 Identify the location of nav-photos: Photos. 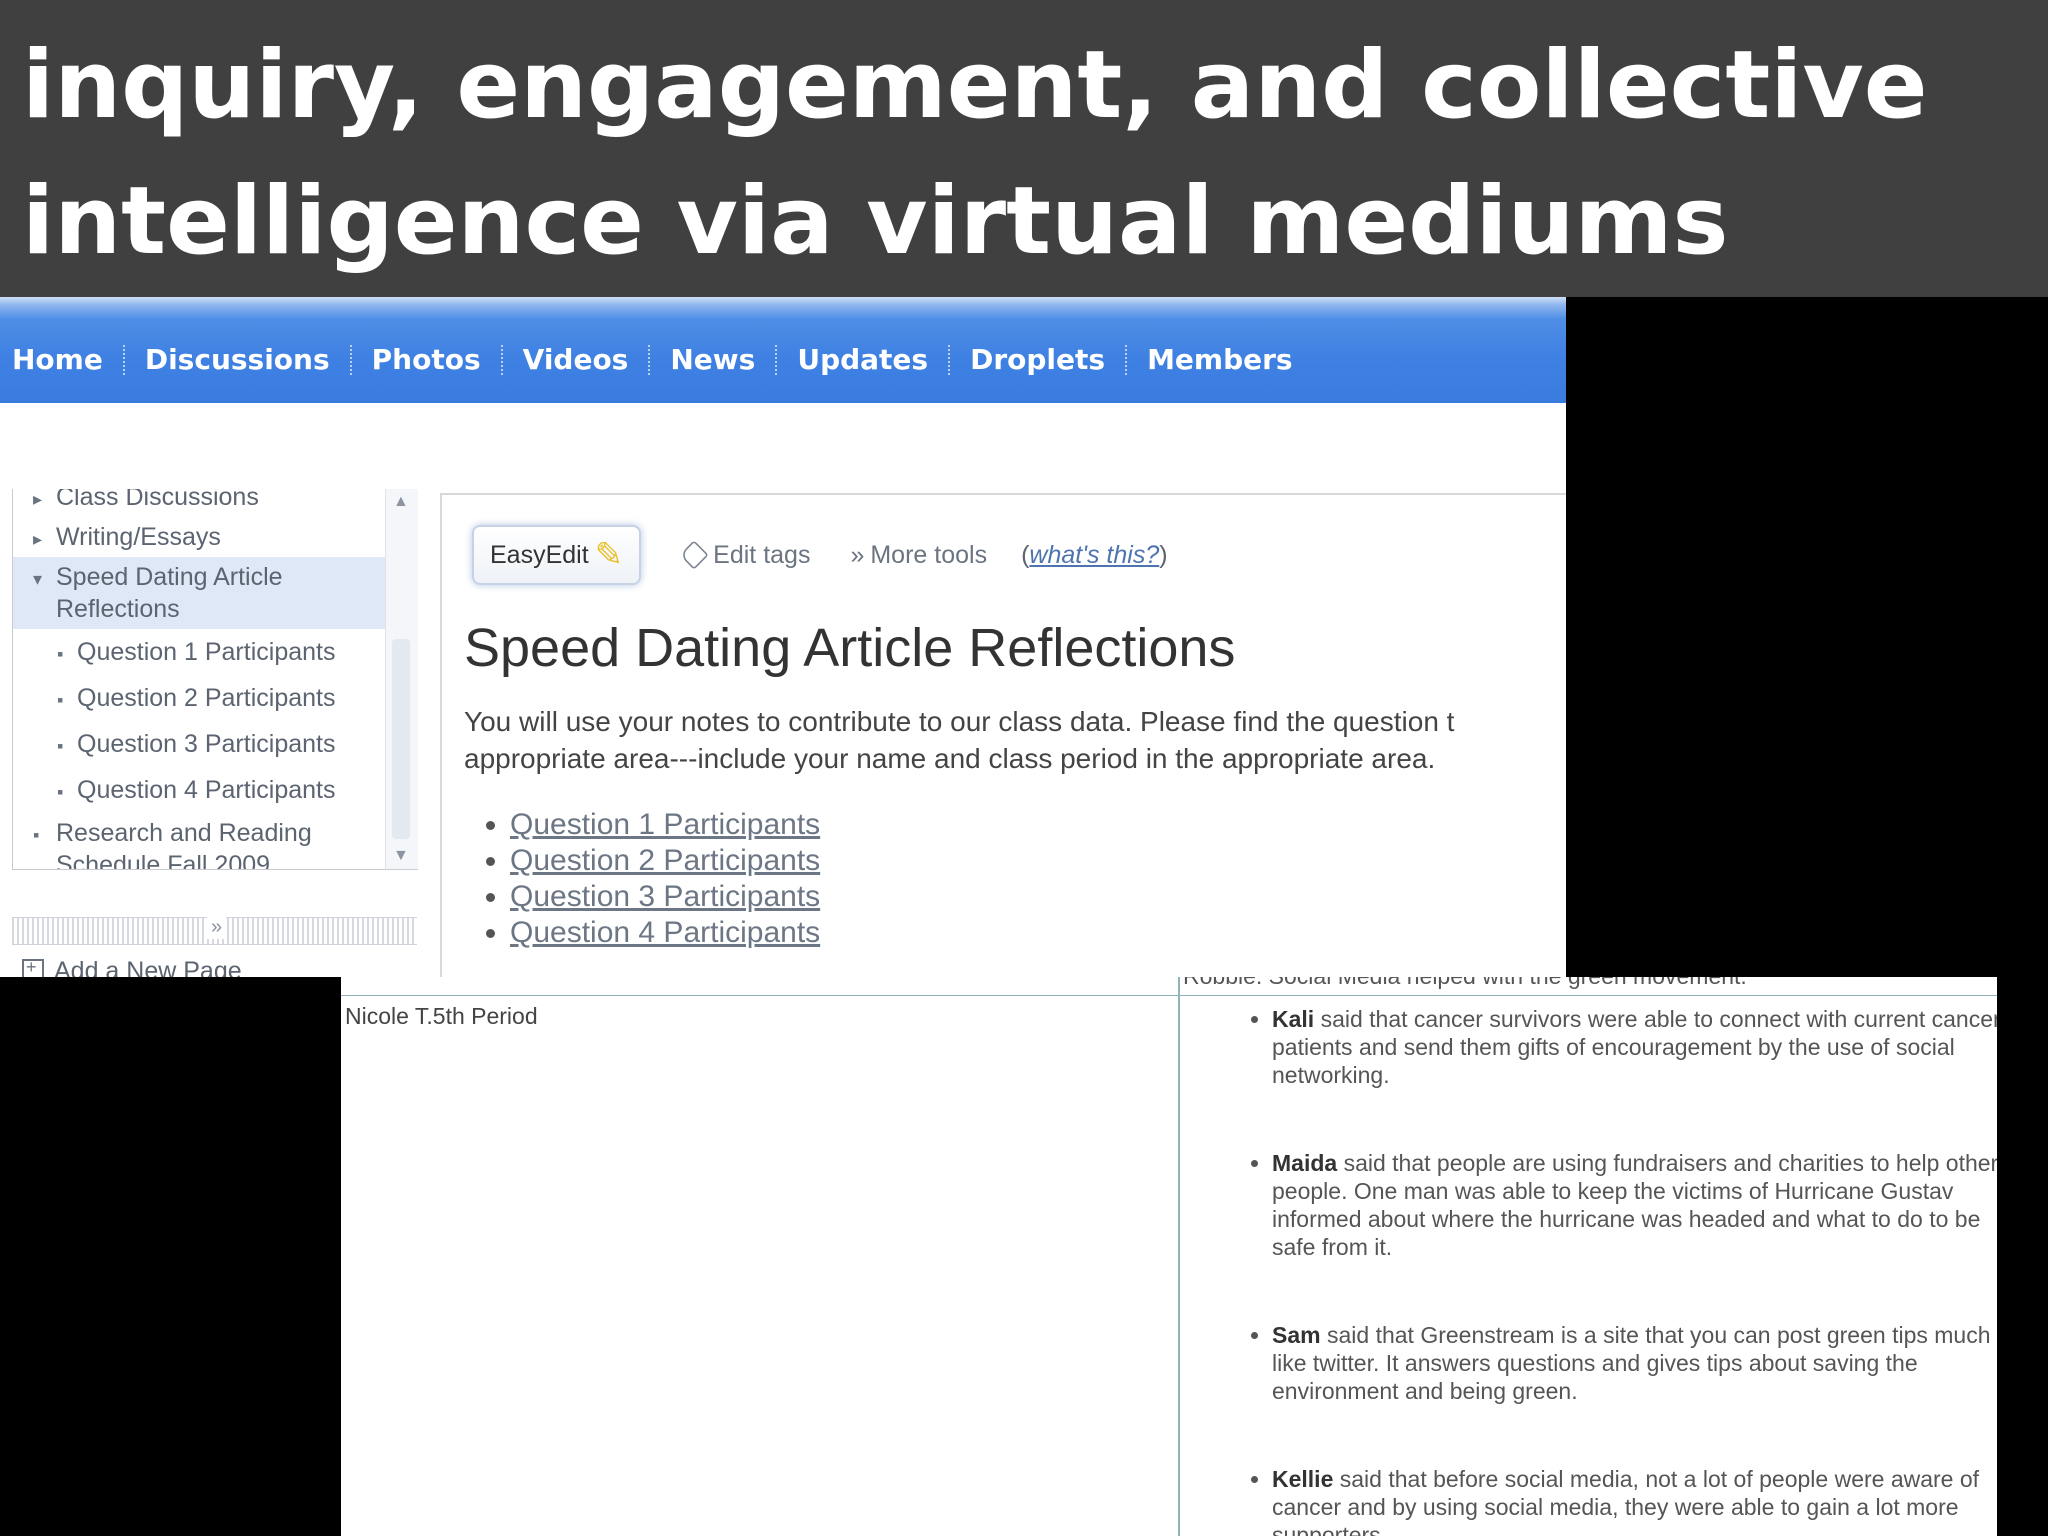
(426, 359).